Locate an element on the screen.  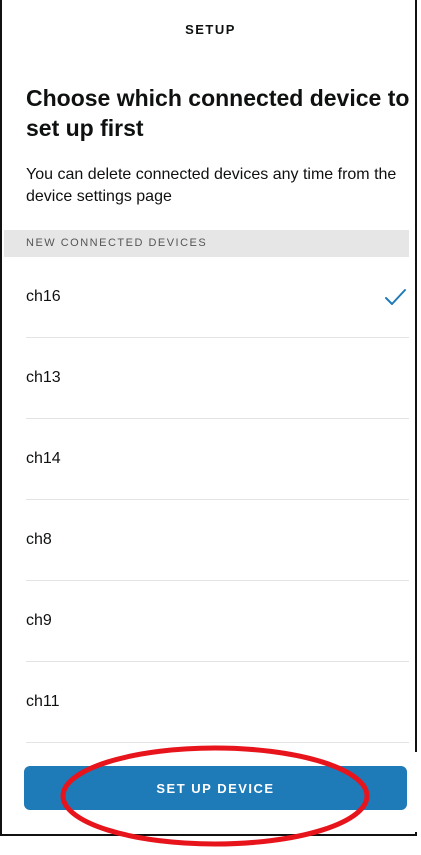
section-header-new-devices: NEW CONNECTED DEVICES is located at coordinates (206, 243).